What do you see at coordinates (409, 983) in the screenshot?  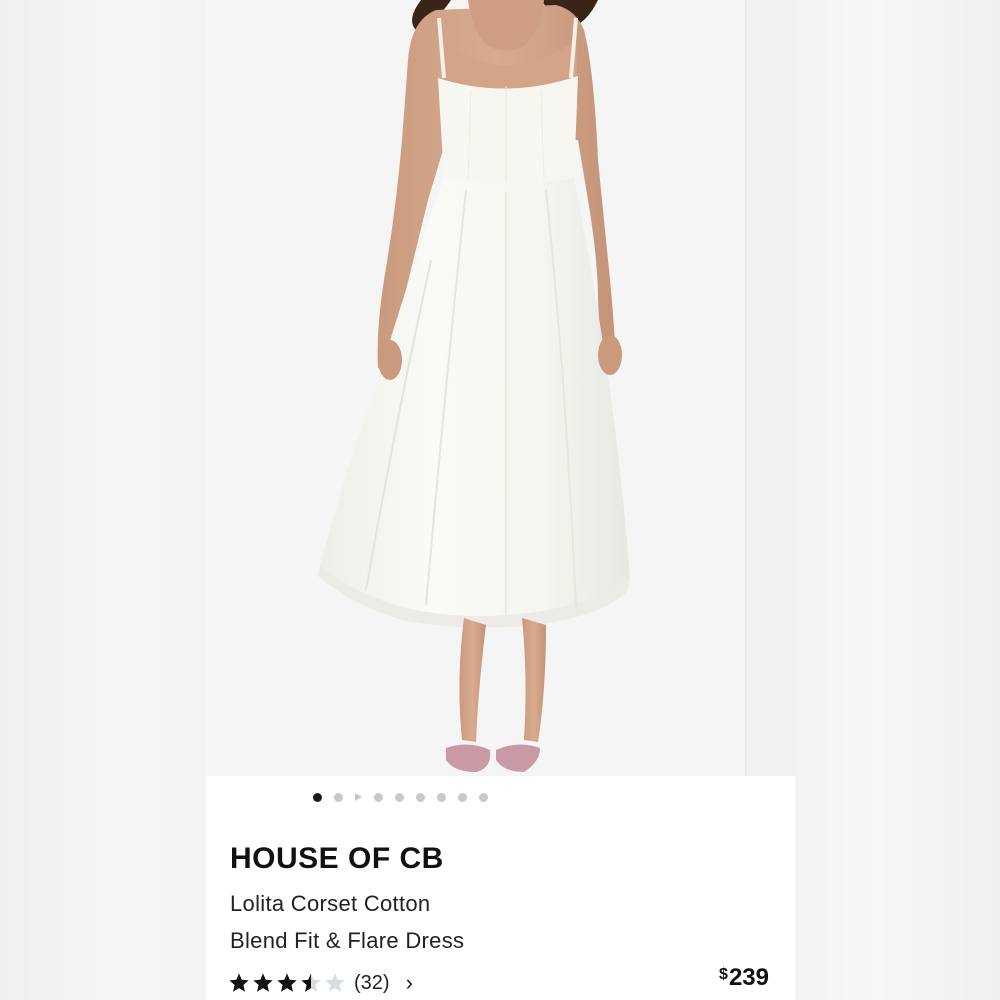 I see `chevron-right-icon: ›` at bounding box center [409, 983].